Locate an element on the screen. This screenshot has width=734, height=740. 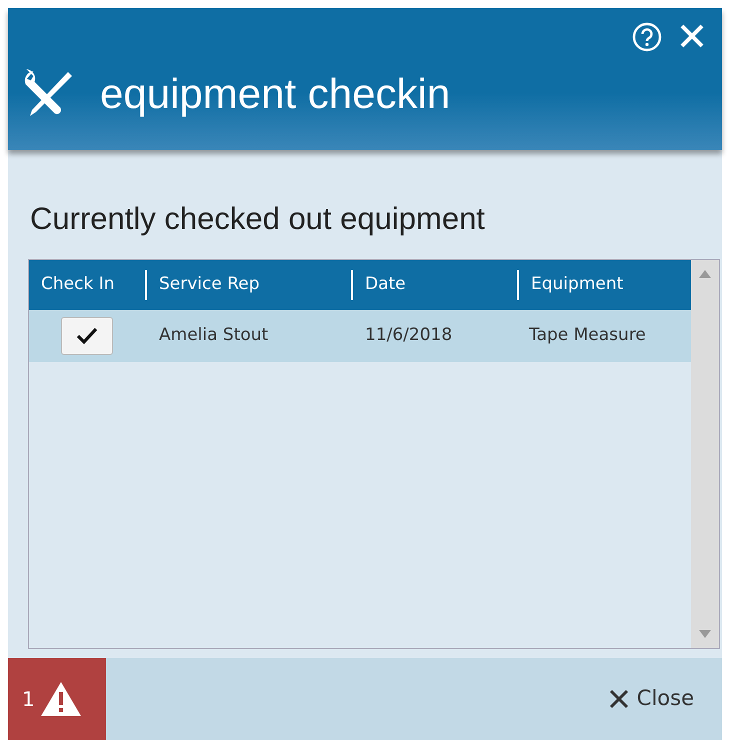
checkbox is located at coordinates (87, 335).